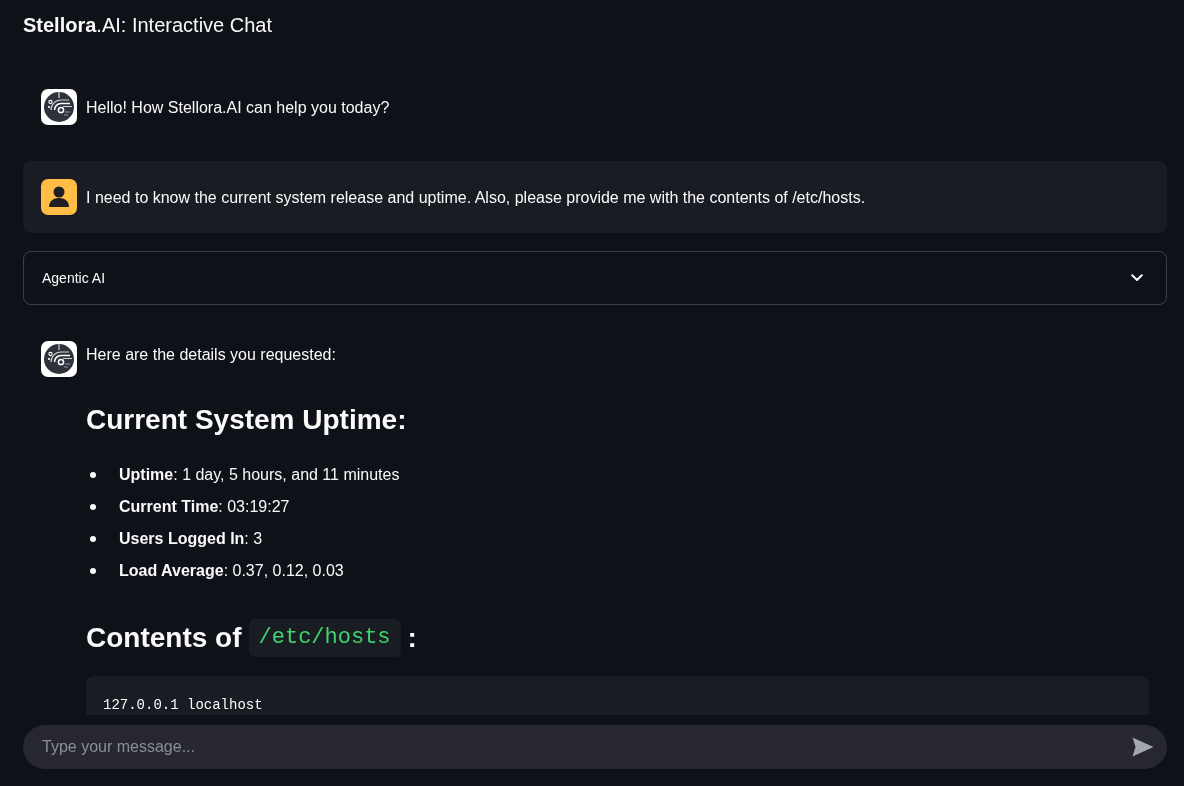 The image size is (1184, 786). I want to click on expander: Agentic AI, so click(595, 278).